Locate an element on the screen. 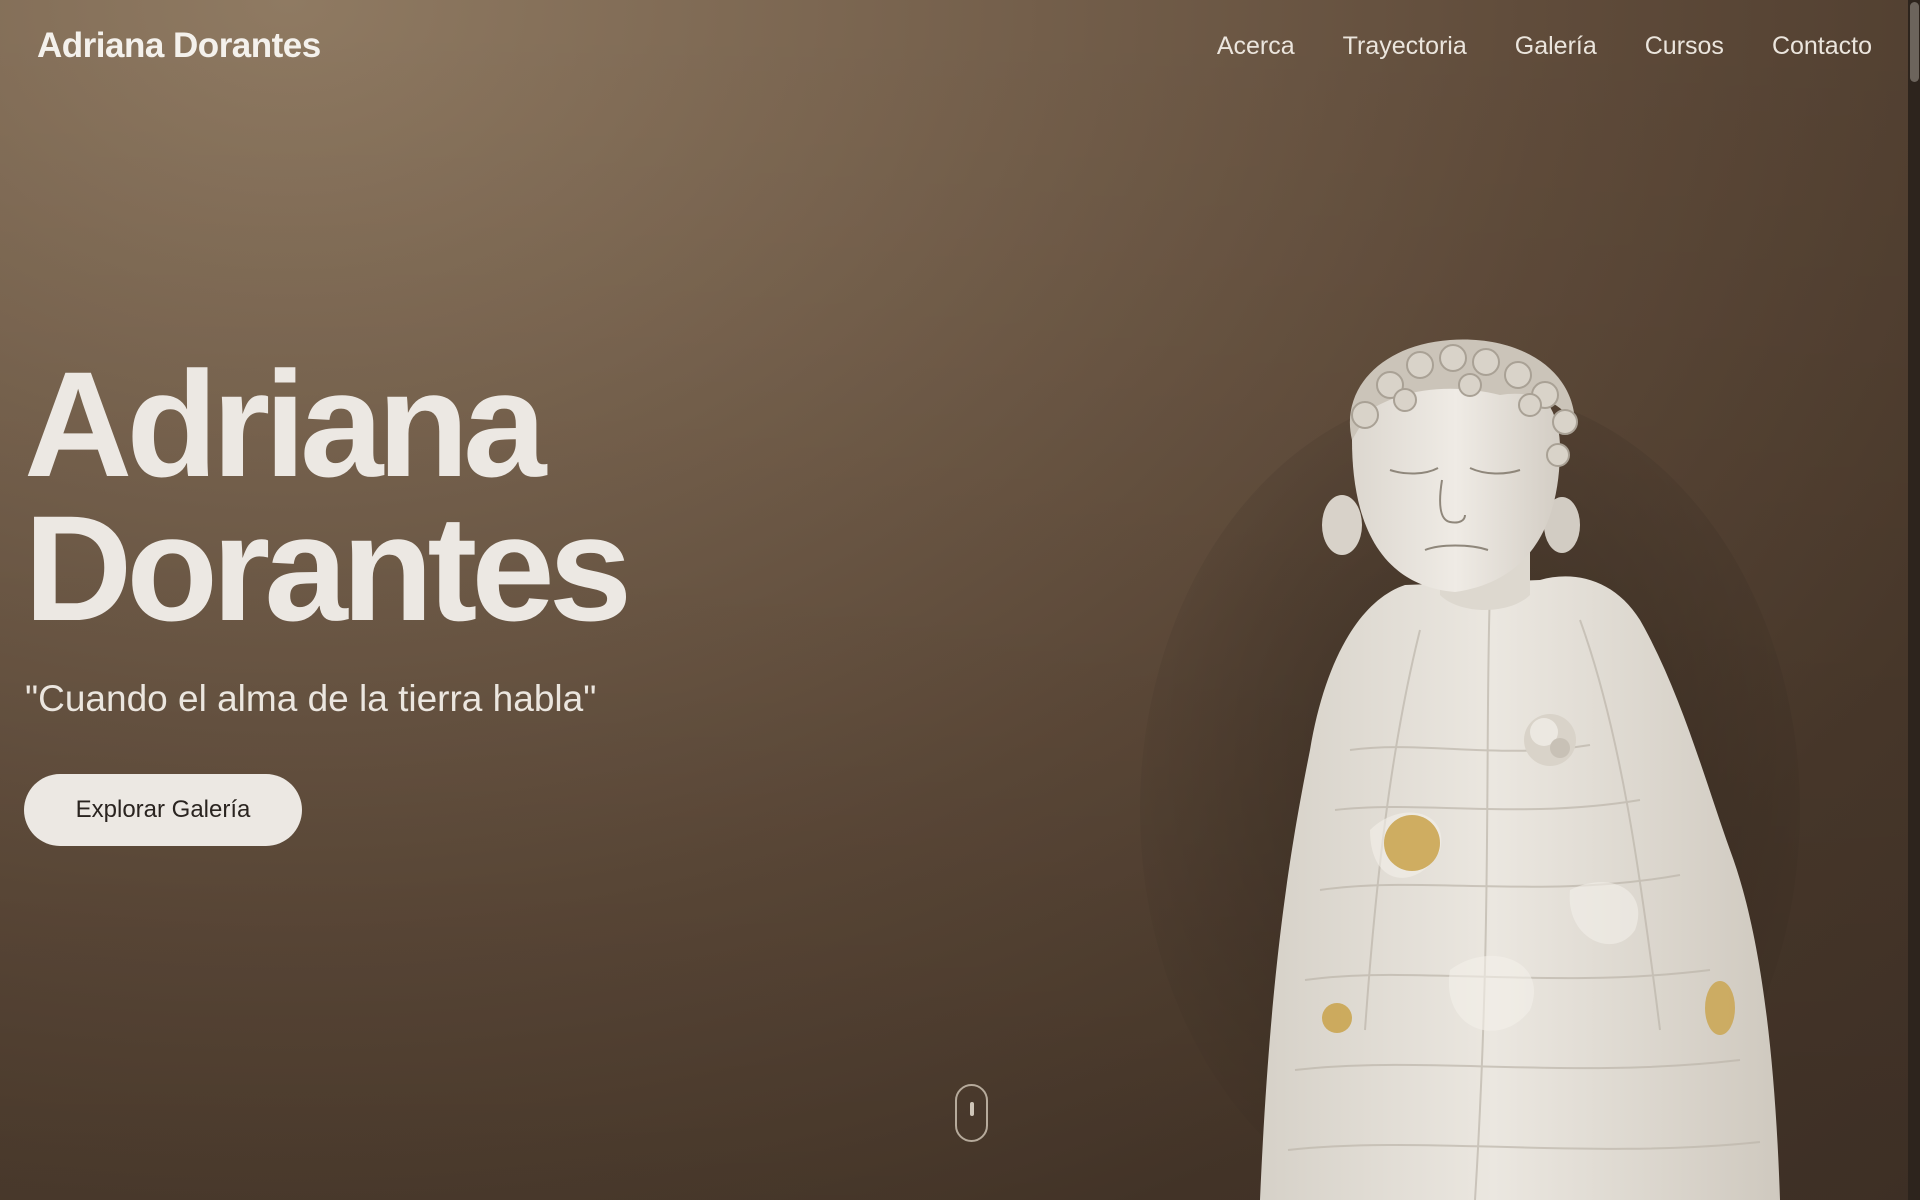 The width and height of the screenshot is (1920, 1200). explore-gallery-button: Explorar Galería is located at coordinates (163, 810).